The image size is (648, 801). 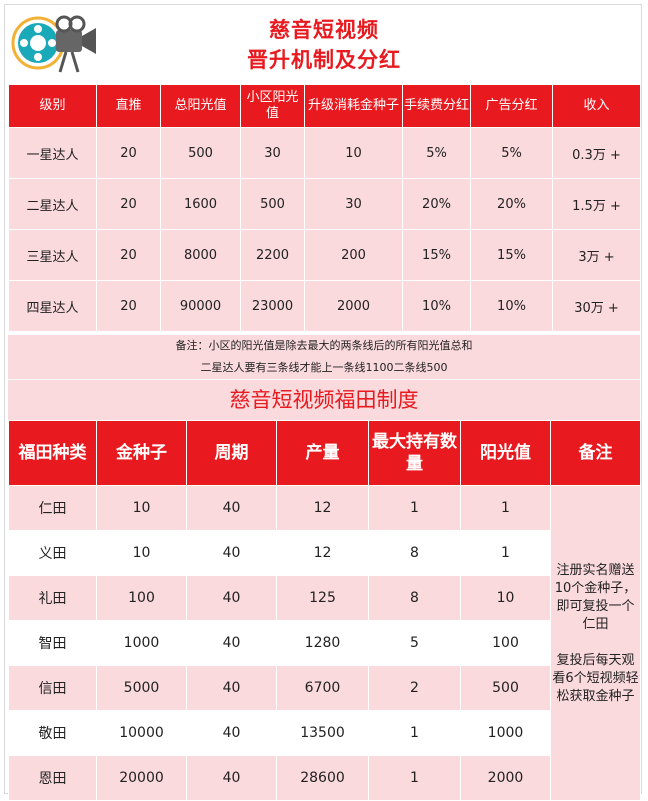 I want to click on table-row: 四星达人 20 90000 23000 2000 10% 10% 30万 +, so click(x=324, y=306).